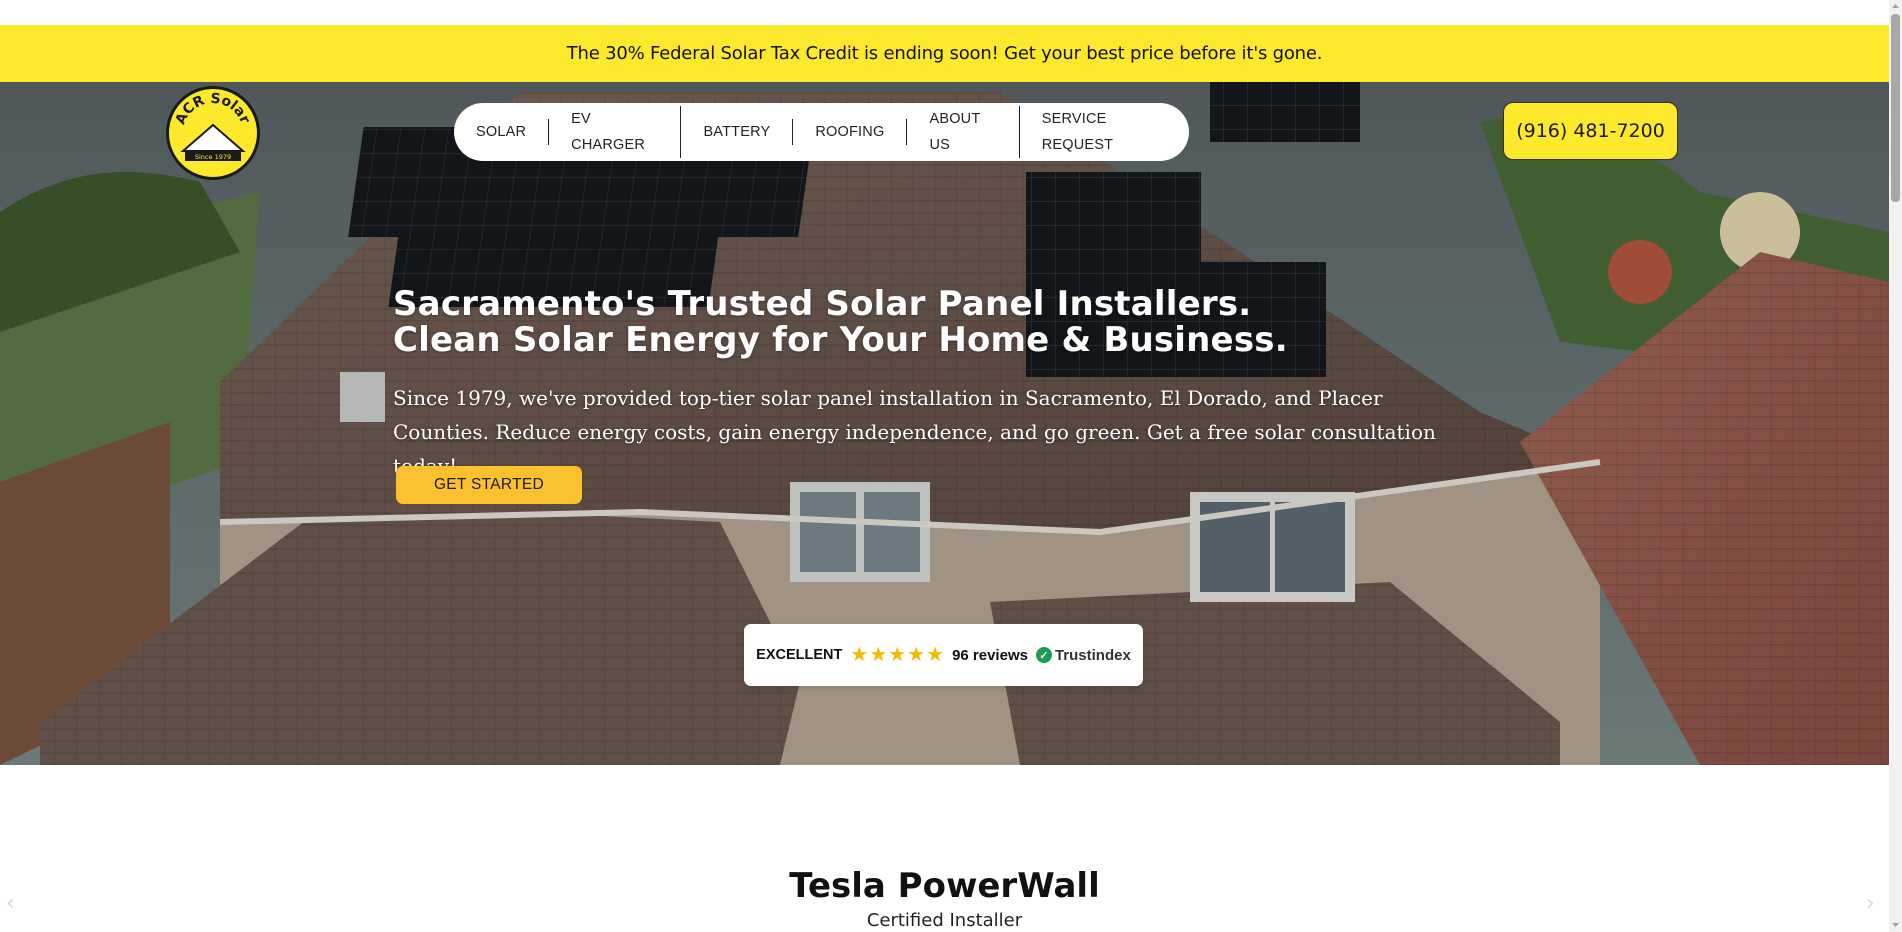  What do you see at coordinates (990, 655) in the screenshot?
I see `review-count: 96 reviews` at bounding box center [990, 655].